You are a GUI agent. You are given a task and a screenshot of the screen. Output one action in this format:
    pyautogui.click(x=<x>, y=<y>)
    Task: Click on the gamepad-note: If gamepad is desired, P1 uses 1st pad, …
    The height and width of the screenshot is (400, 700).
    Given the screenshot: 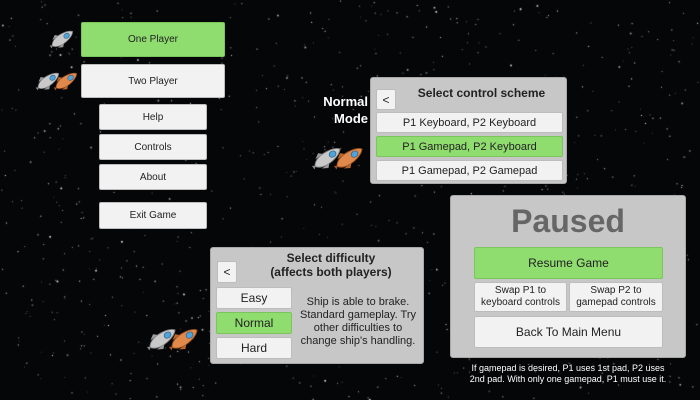 What is the action you would take?
    pyautogui.click(x=568, y=374)
    